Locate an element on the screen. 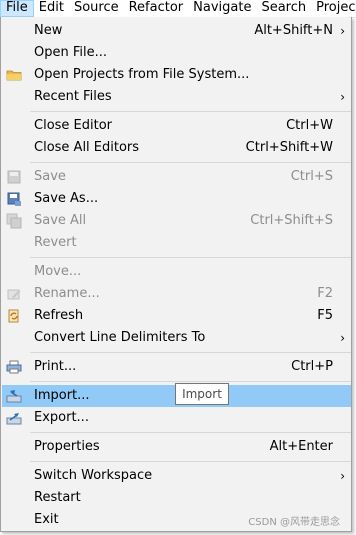 The width and height of the screenshot is (356, 535). menubar-navigate: Navigate is located at coordinates (222, 8).